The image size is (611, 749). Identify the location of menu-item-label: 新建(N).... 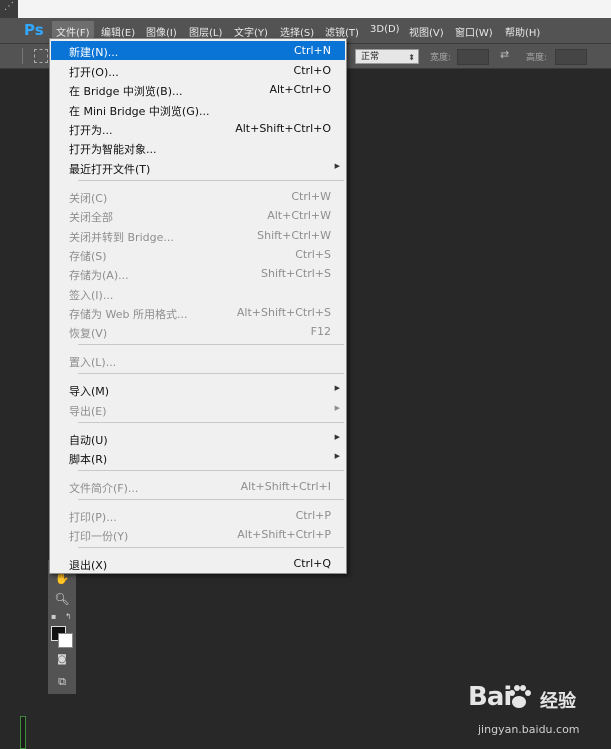
(94, 52).